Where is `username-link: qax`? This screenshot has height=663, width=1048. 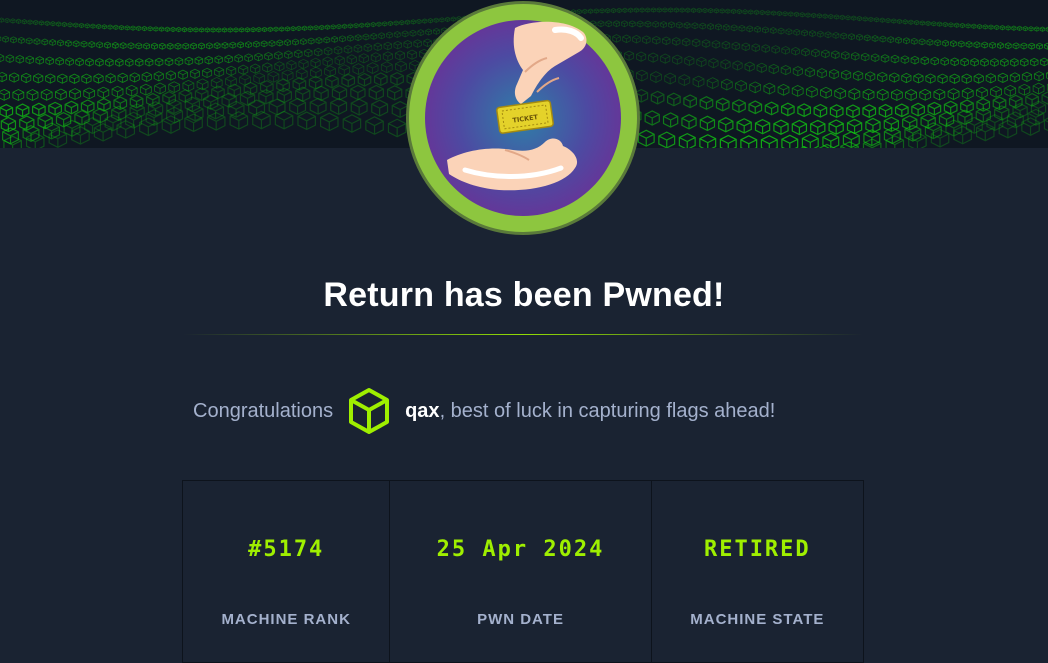 username-link: qax is located at coordinates (422, 411).